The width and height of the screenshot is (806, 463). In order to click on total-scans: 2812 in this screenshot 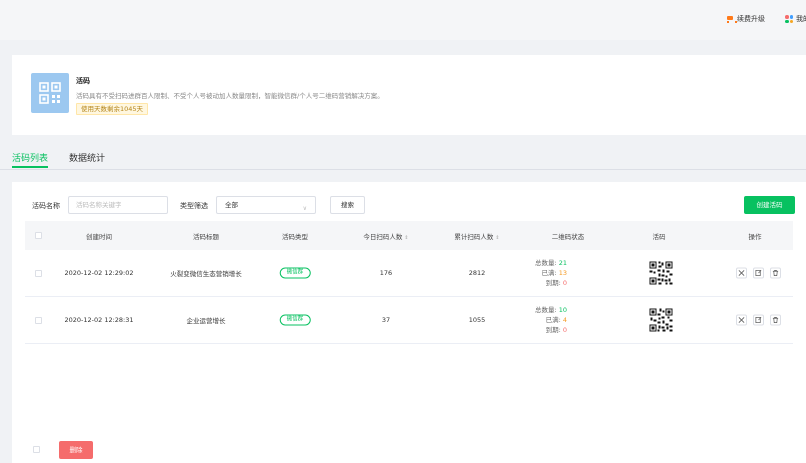, I will do `click(477, 273)`.